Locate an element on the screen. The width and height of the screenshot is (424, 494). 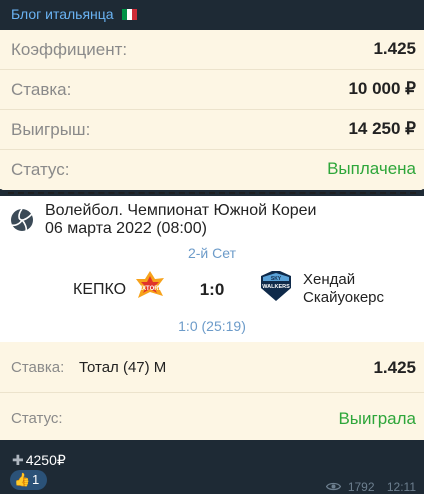
thumbs-up-icon: 👍 is located at coordinates (22, 479).